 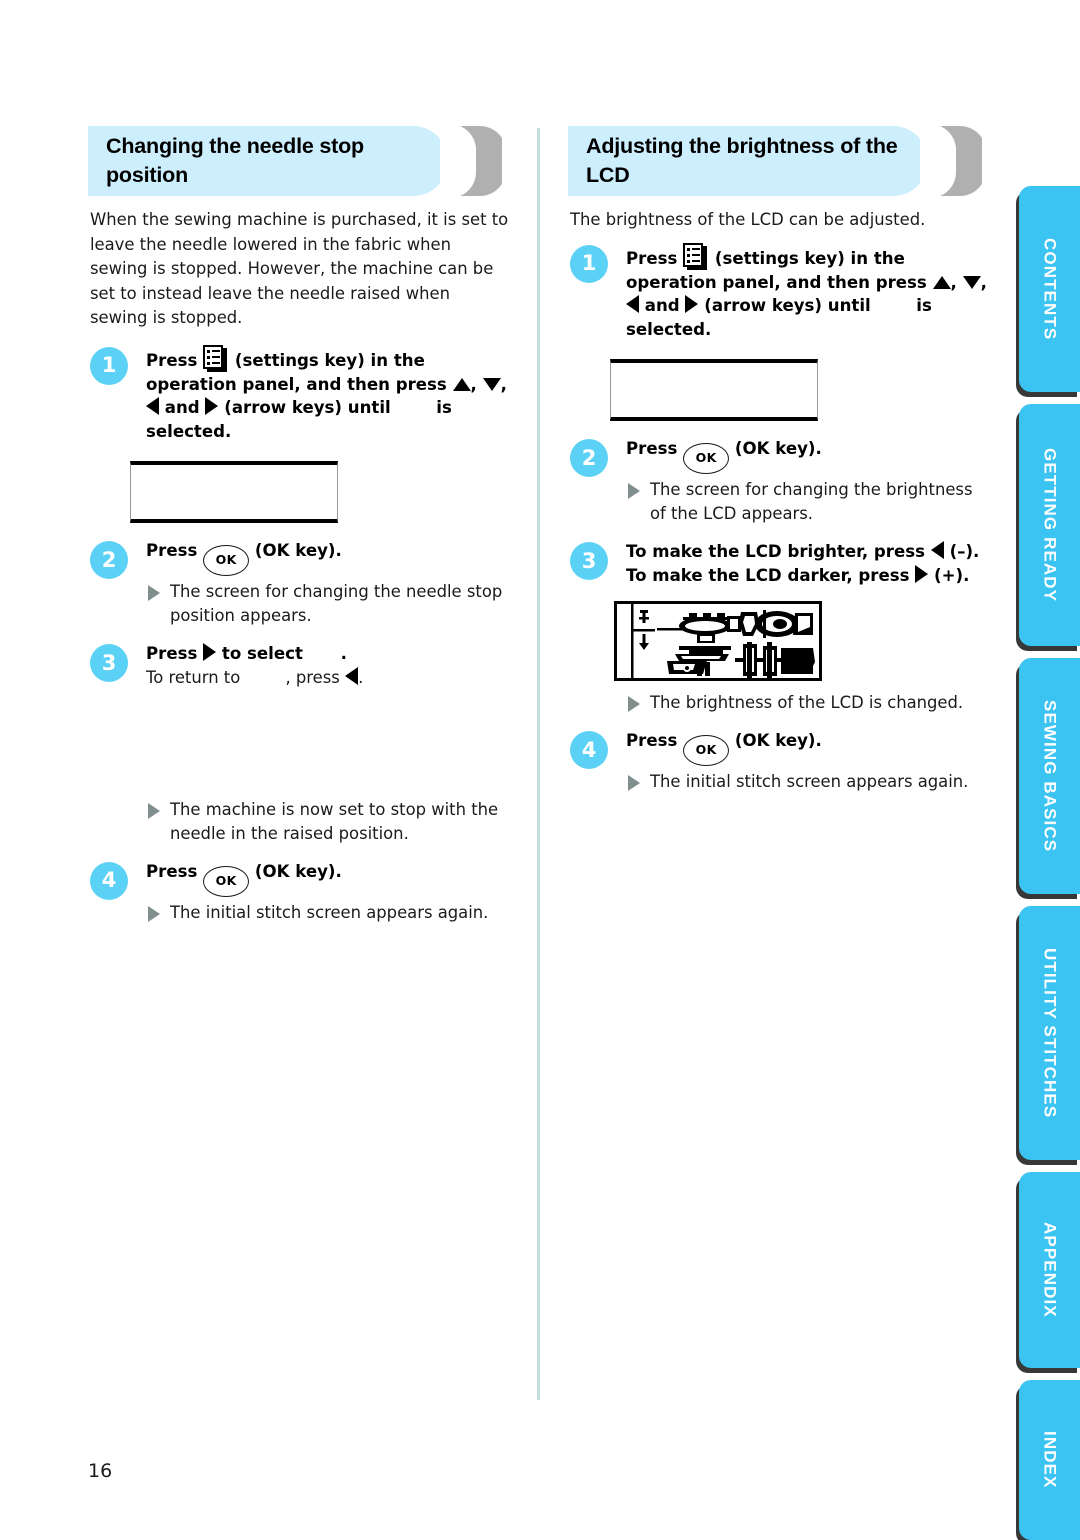 I want to click on left-step-4-text-2: (OK key)., so click(x=298, y=871).